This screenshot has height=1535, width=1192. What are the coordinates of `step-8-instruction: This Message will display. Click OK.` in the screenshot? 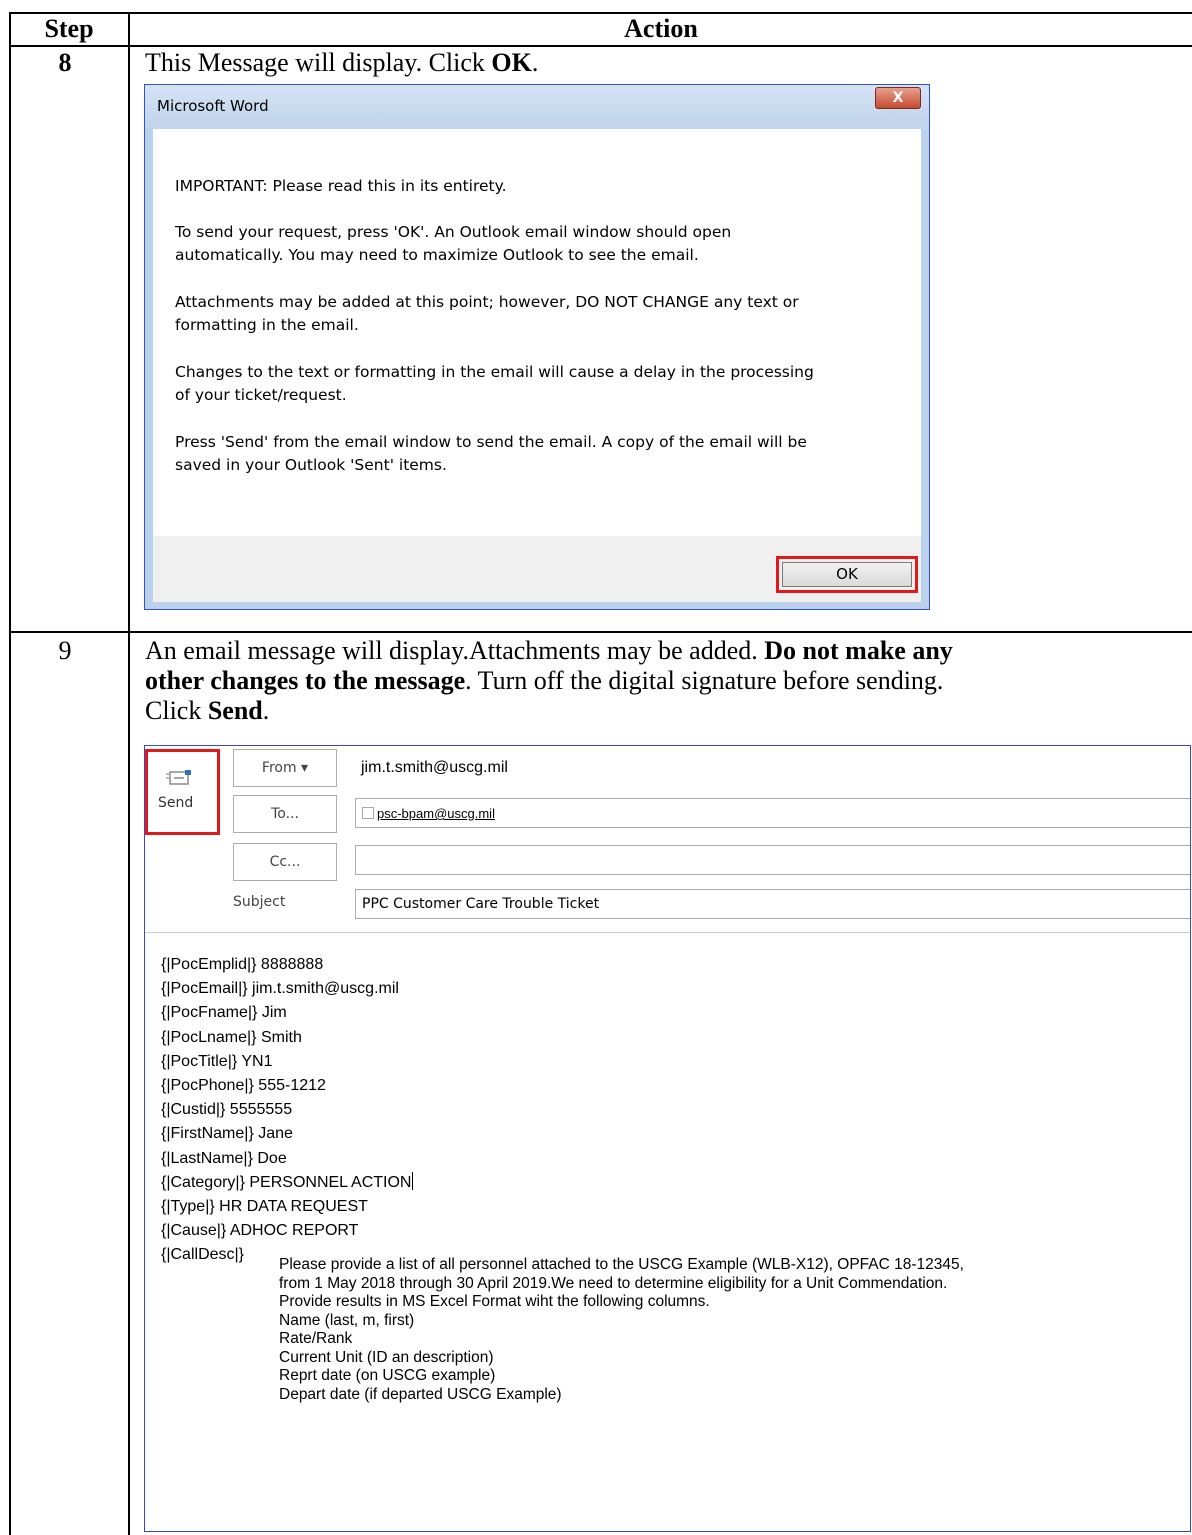 It's located at (341, 63).